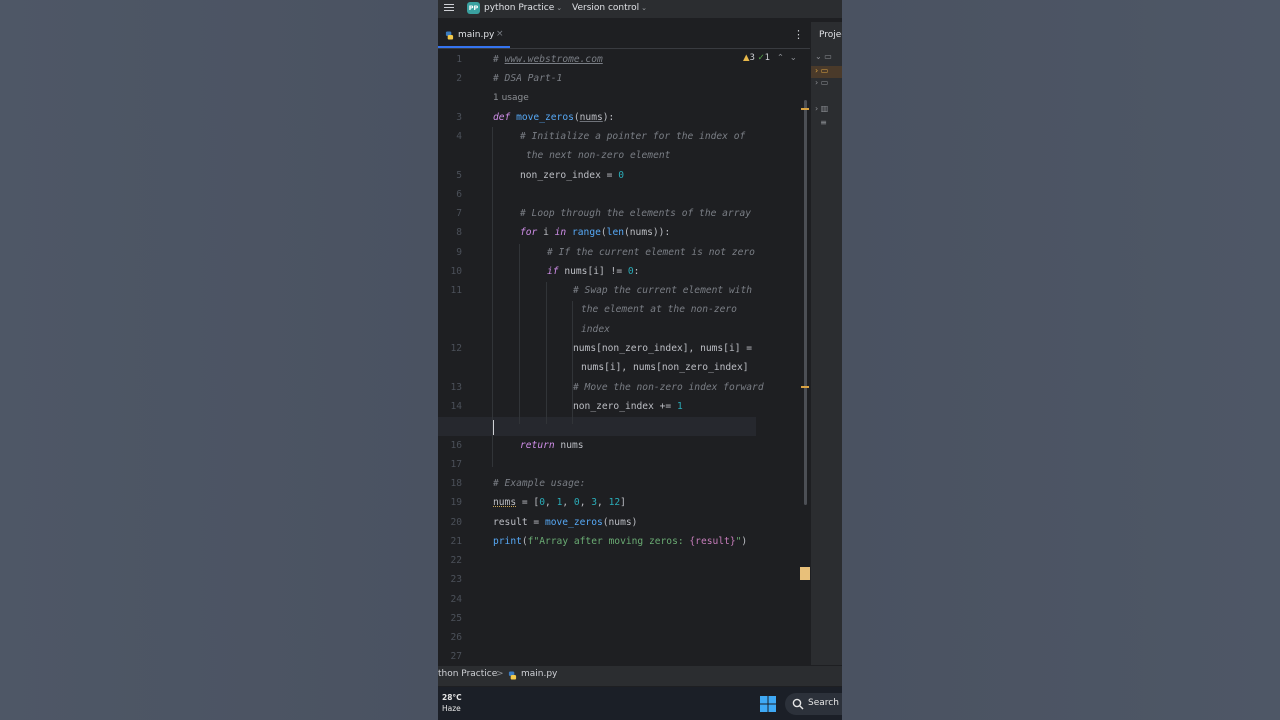  Describe the element at coordinates (456, 618) in the screenshot. I see `line-number: 25` at that location.